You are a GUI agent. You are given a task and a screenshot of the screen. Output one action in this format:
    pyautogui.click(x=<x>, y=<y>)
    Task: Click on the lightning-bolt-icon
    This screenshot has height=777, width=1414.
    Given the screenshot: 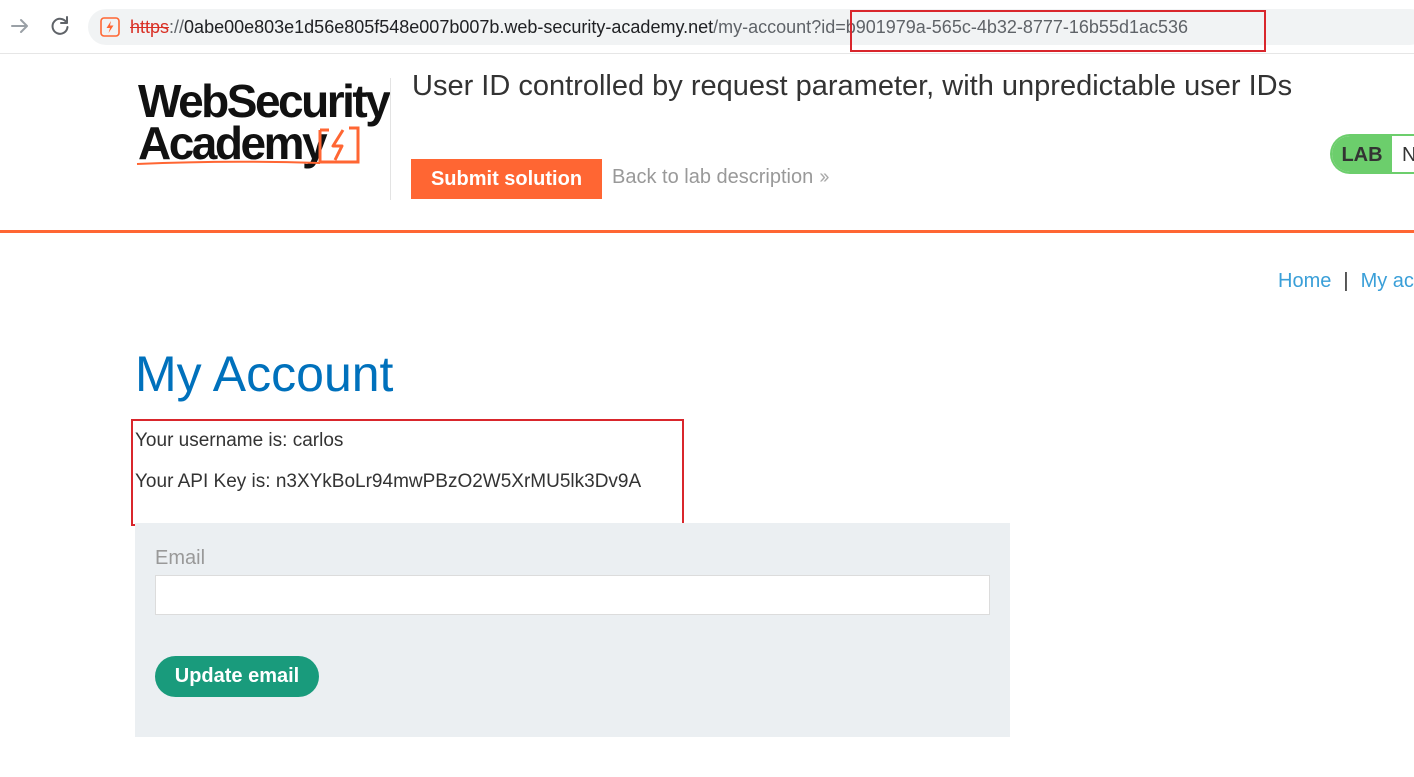 What is the action you would take?
    pyautogui.click(x=110, y=27)
    